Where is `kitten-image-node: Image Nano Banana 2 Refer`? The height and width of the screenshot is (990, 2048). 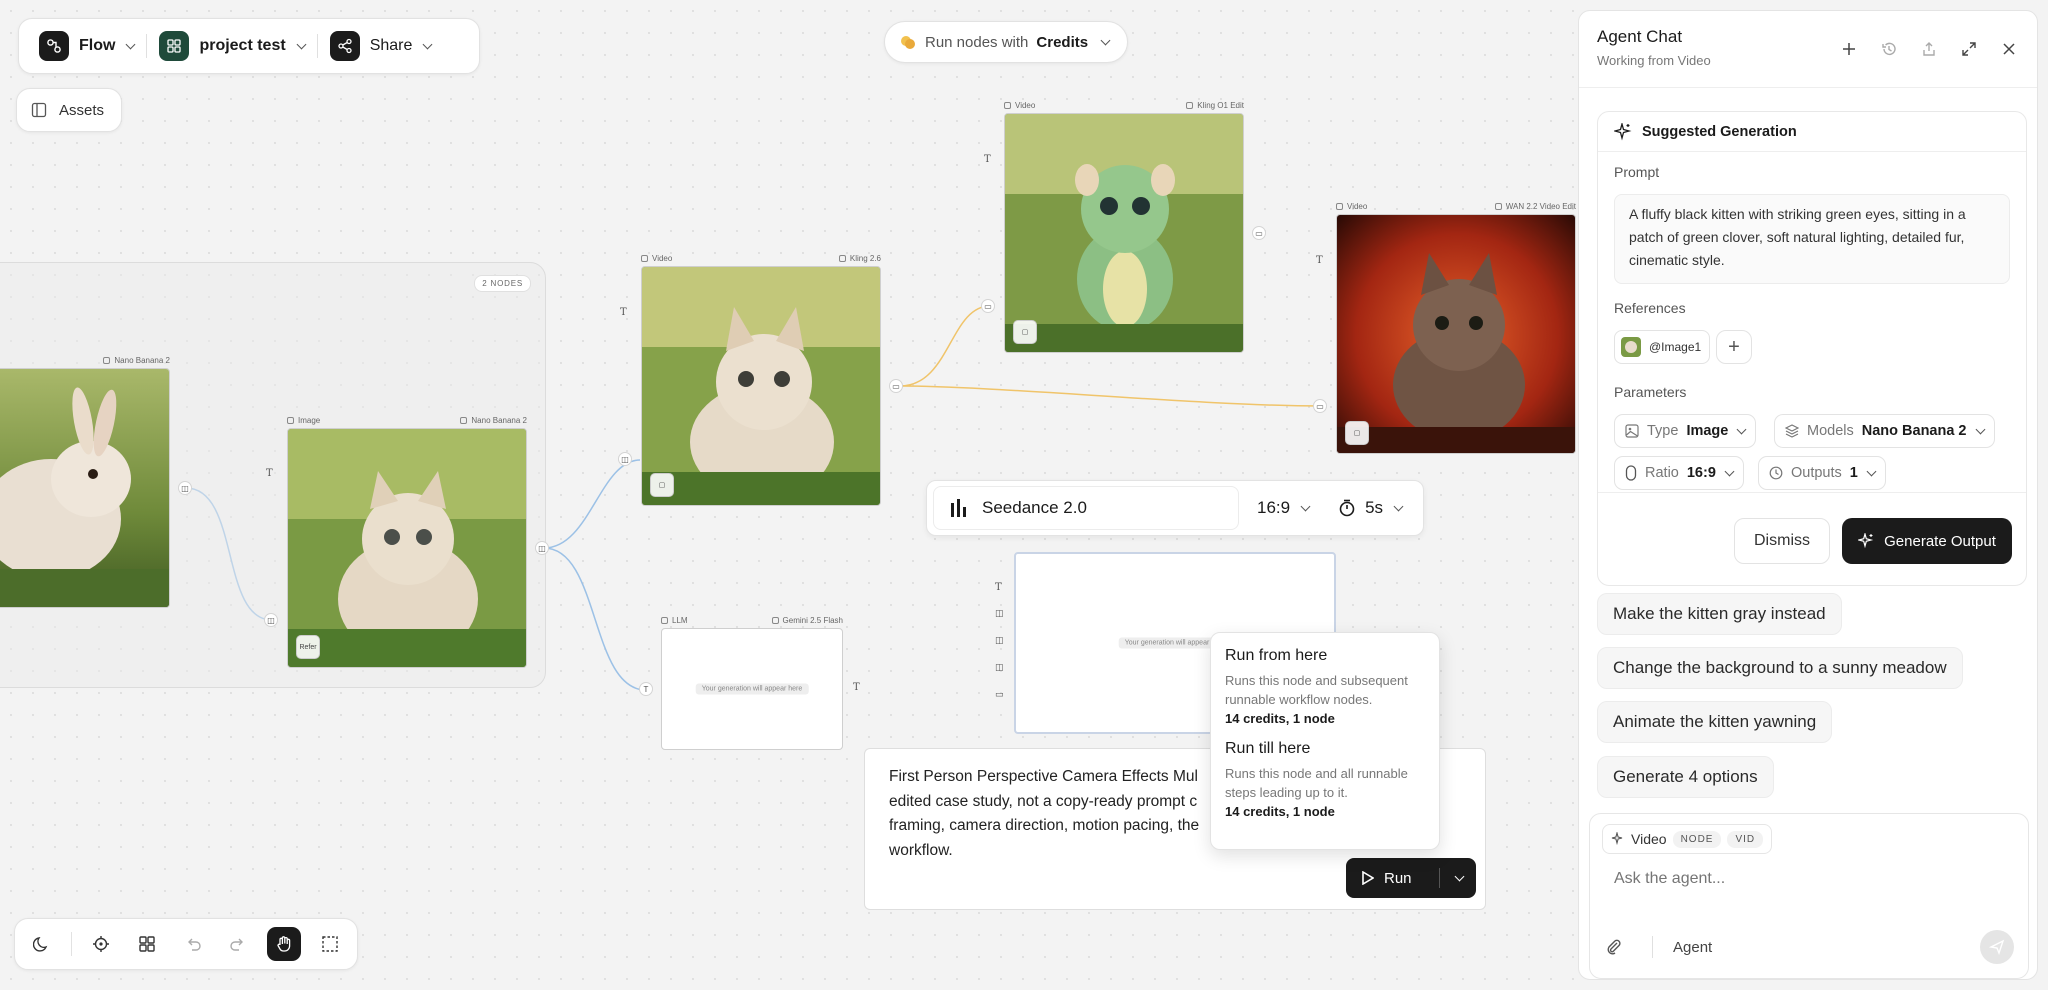
kitten-image-node: Image Nano Banana 2 Refer is located at coordinates (407, 542).